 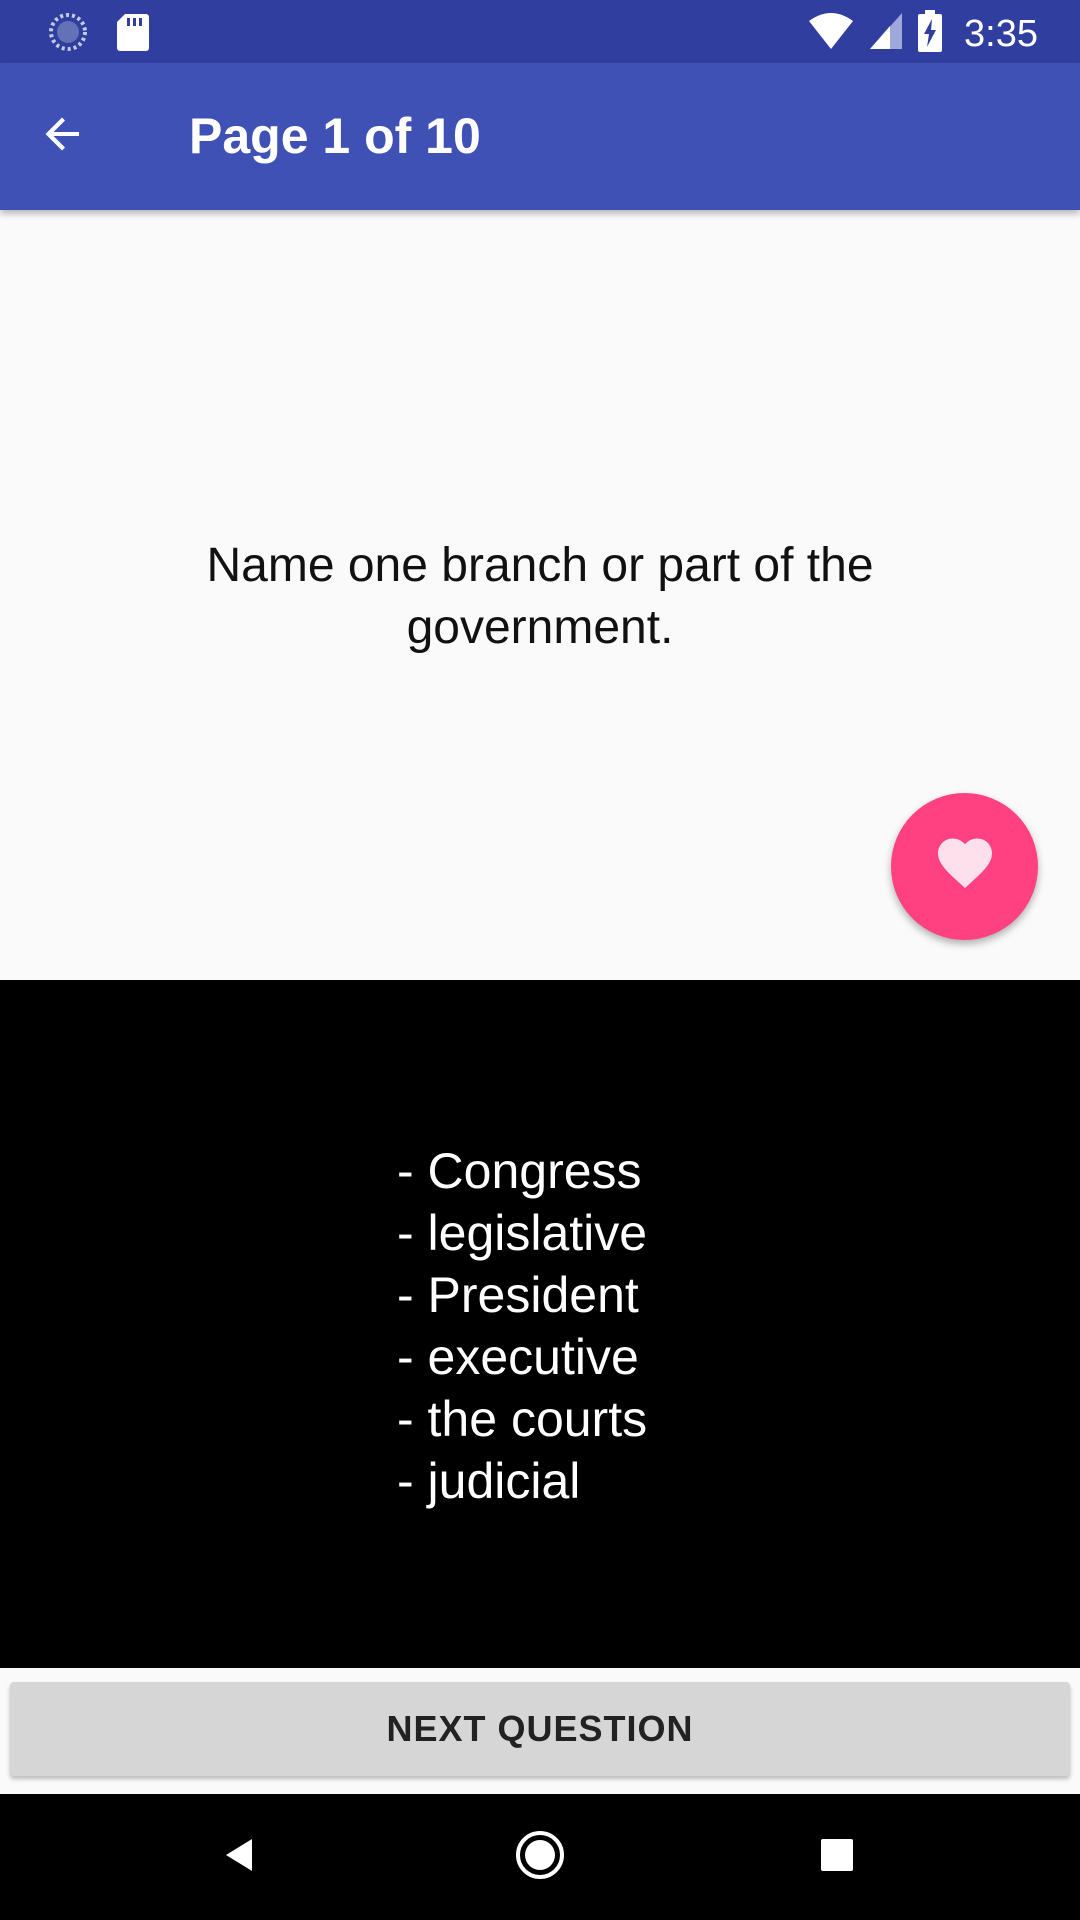 I want to click on status-time: 3:35, so click(x=1001, y=33).